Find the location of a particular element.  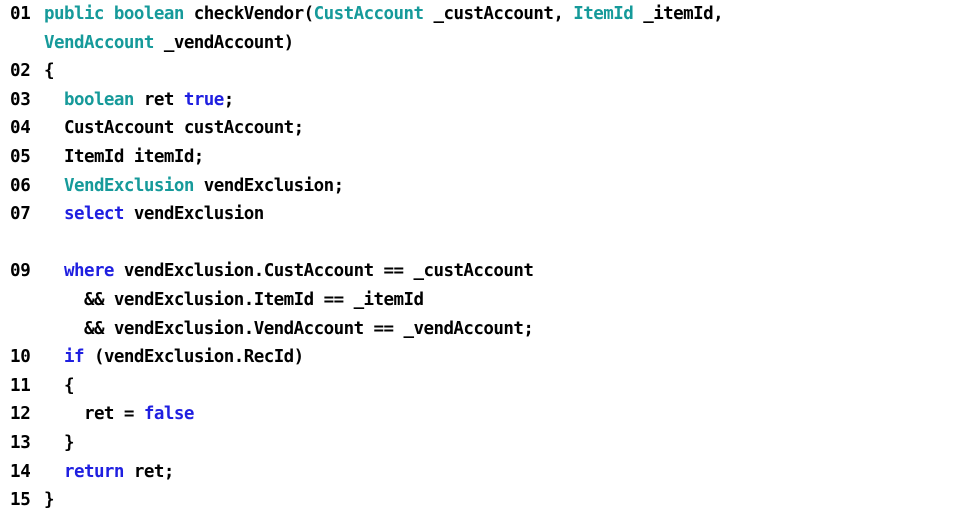

line-number: 02 is located at coordinates (20, 71).